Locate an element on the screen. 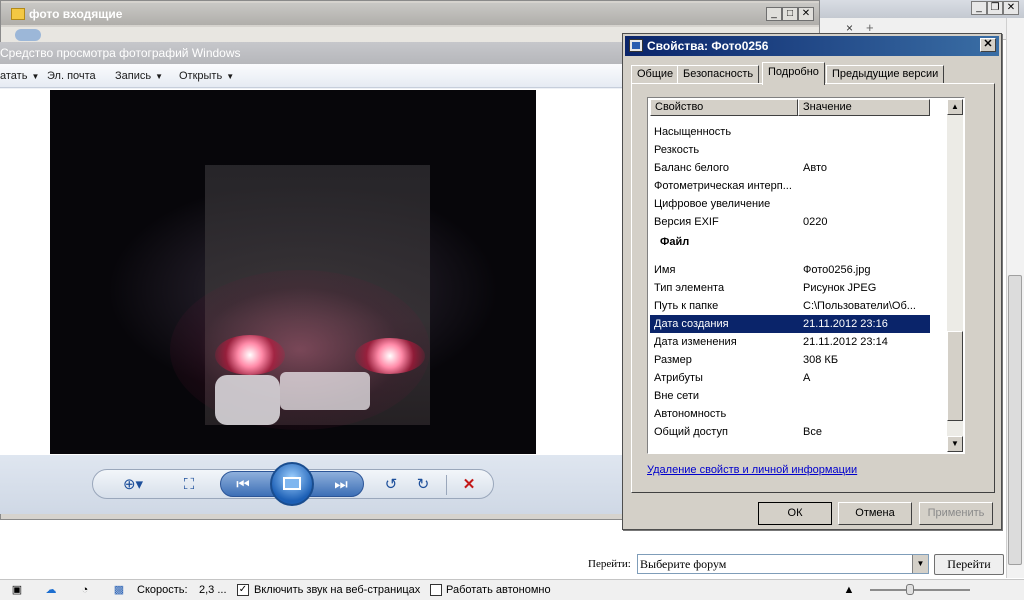 This screenshot has height=600, width=1024. cancel-button: Отмена is located at coordinates (875, 513).